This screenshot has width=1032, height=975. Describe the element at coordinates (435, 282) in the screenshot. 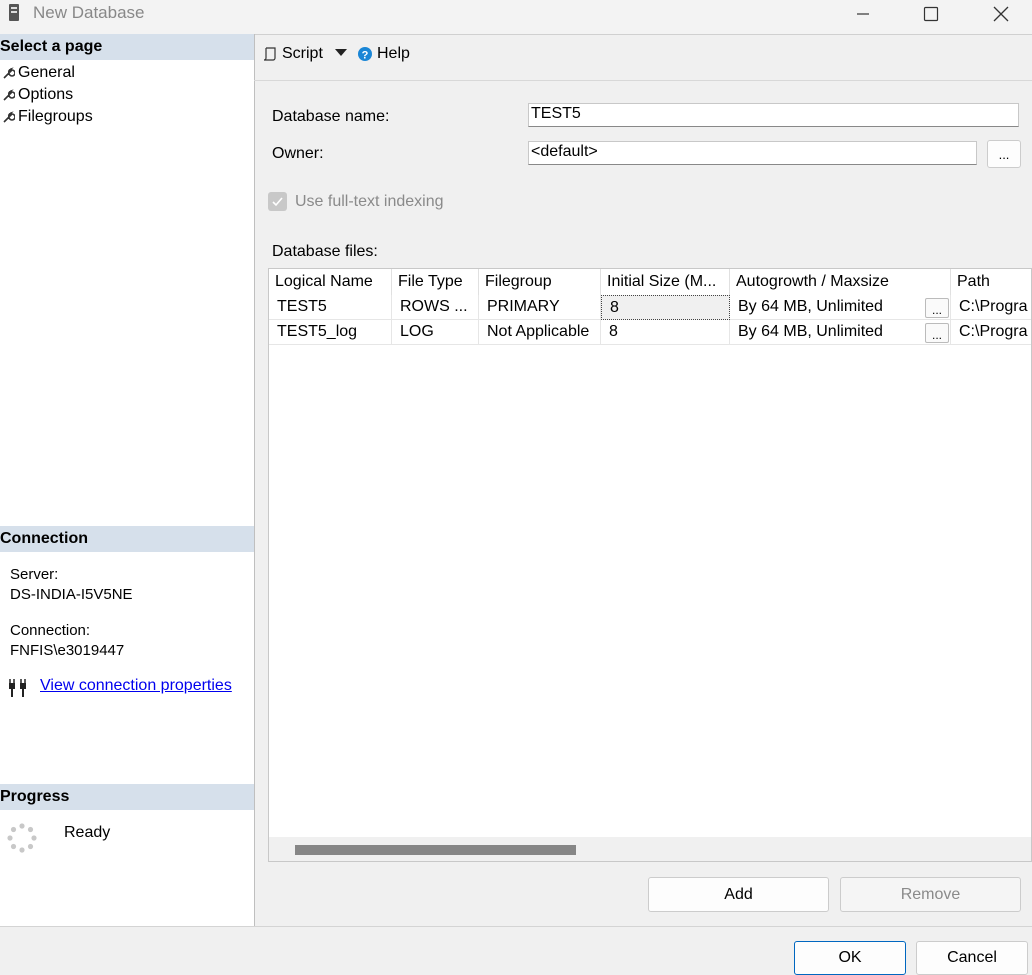

I see `column-header-file-type: File Type` at that location.